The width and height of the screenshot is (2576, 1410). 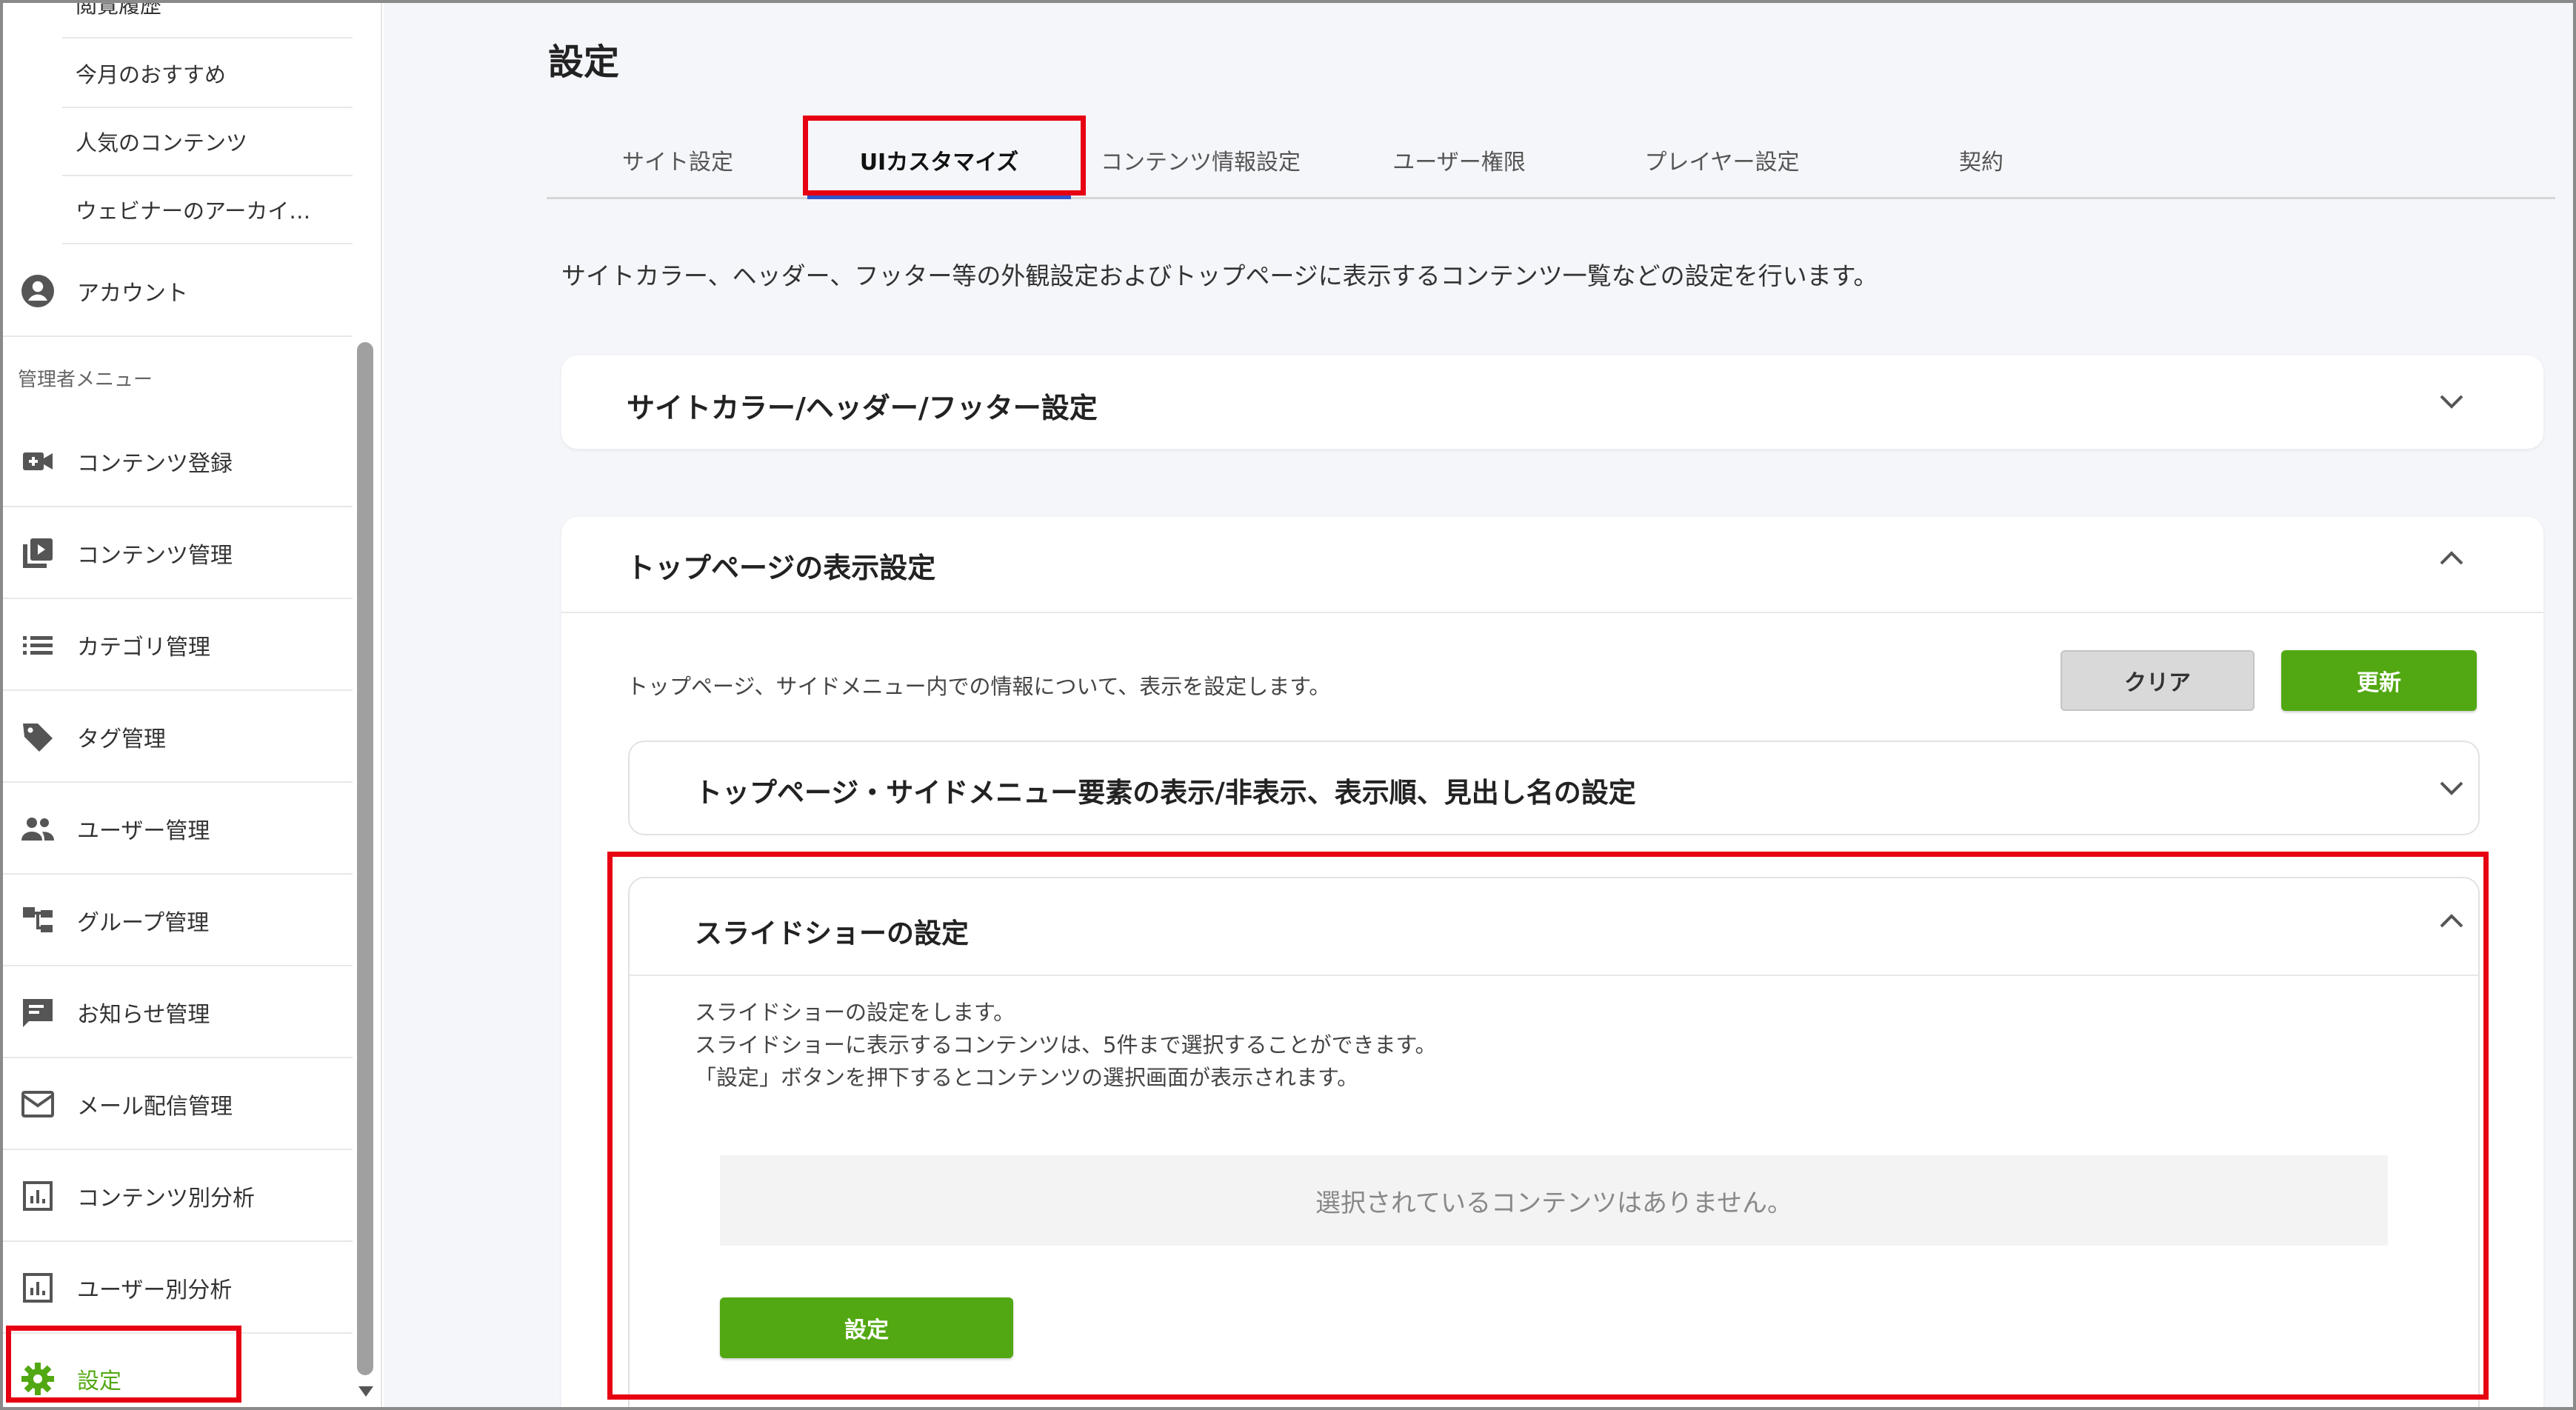 What do you see at coordinates (2451, 558) in the screenshot?
I see `chevron-up-icon` at bounding box center [2451, 558].